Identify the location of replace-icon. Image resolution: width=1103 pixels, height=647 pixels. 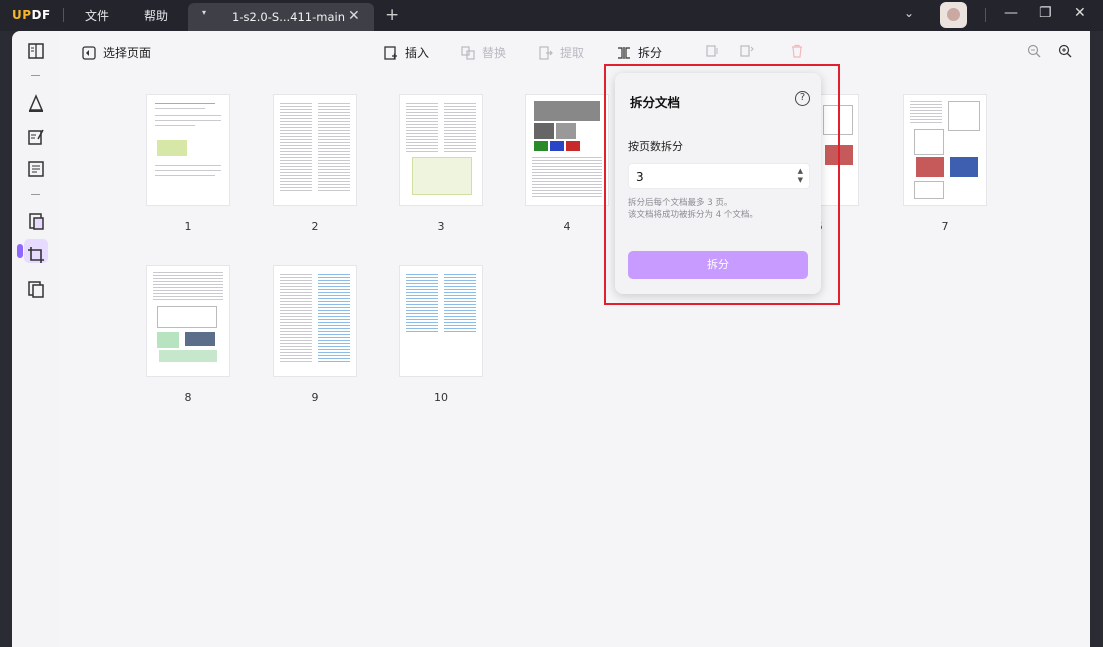
(468, 52).